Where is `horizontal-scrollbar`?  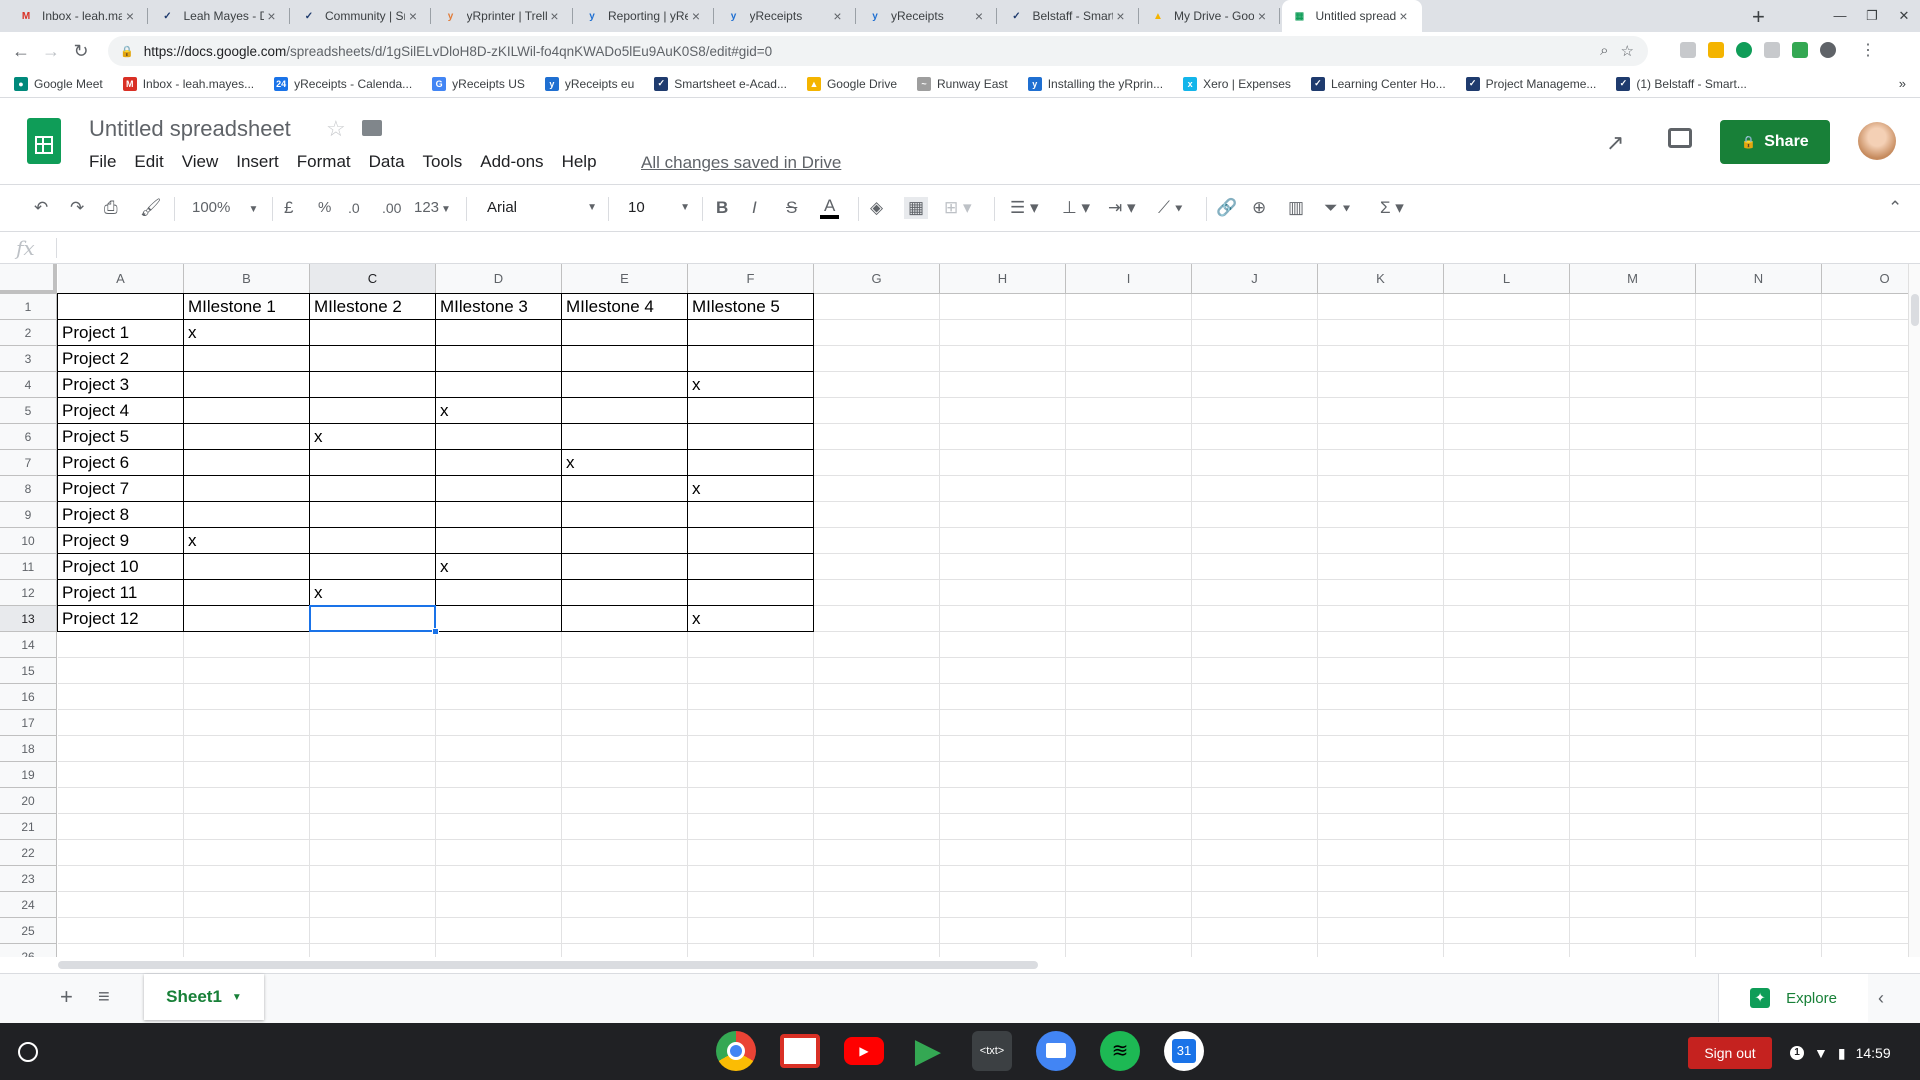 horizontal-scrollbar is located at coordinates (983, 965).